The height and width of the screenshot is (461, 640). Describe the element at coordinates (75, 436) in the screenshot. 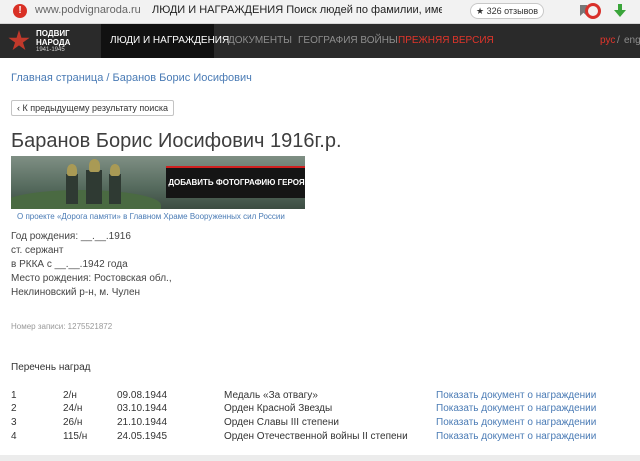

I see `award-number: 115/н` at that location.